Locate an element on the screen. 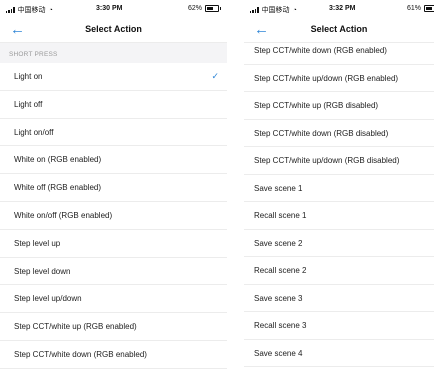 This screenshot has height=373, width=434. list-item: Recall scene 1 is located at coordinates (339, 216).